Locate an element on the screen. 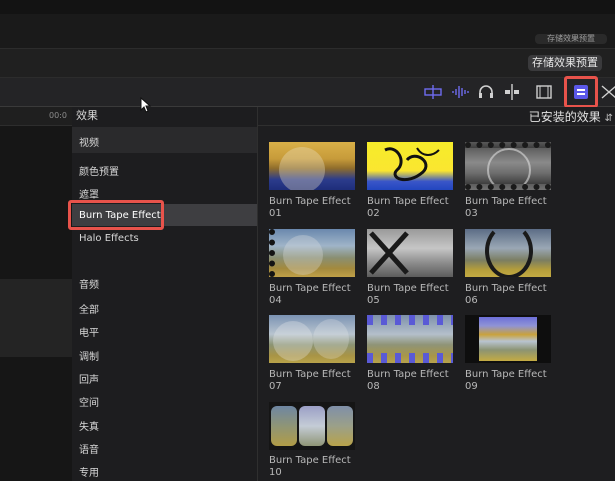 The image size is (615, 481). chevron-updown-icon: ⇵ is located at coordinates (608, 118).